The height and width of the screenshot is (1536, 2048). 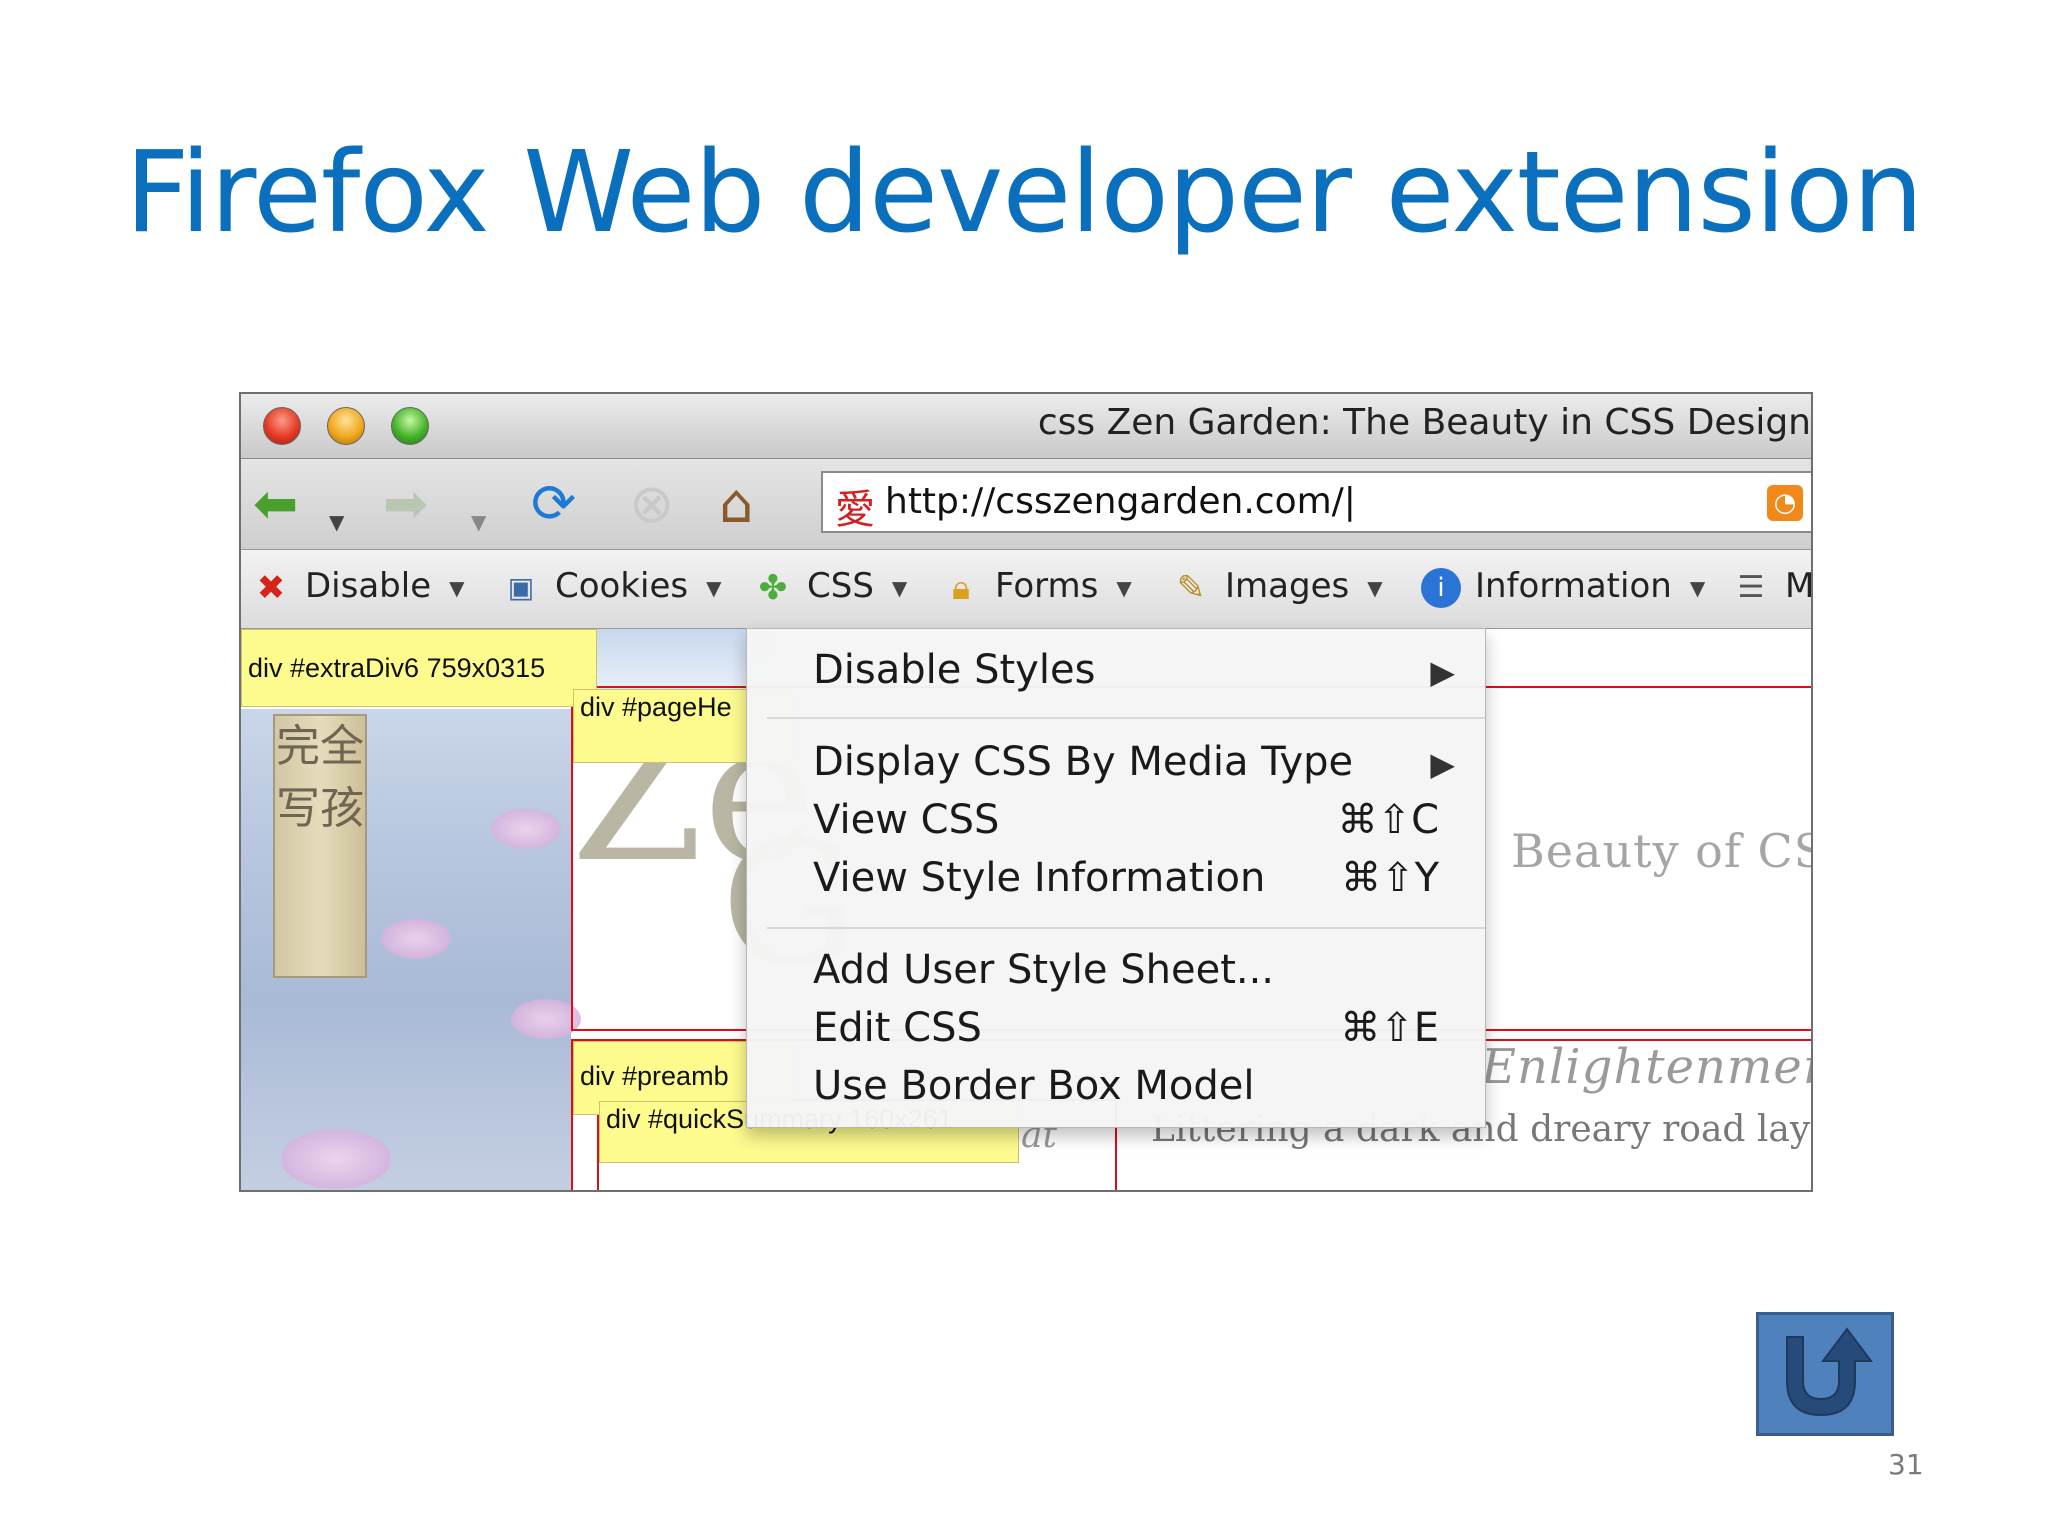 What do you see at coordinates (1441, 587) in the screenshot?
I see `information-icon: i` at bounding box center [1441, 587].